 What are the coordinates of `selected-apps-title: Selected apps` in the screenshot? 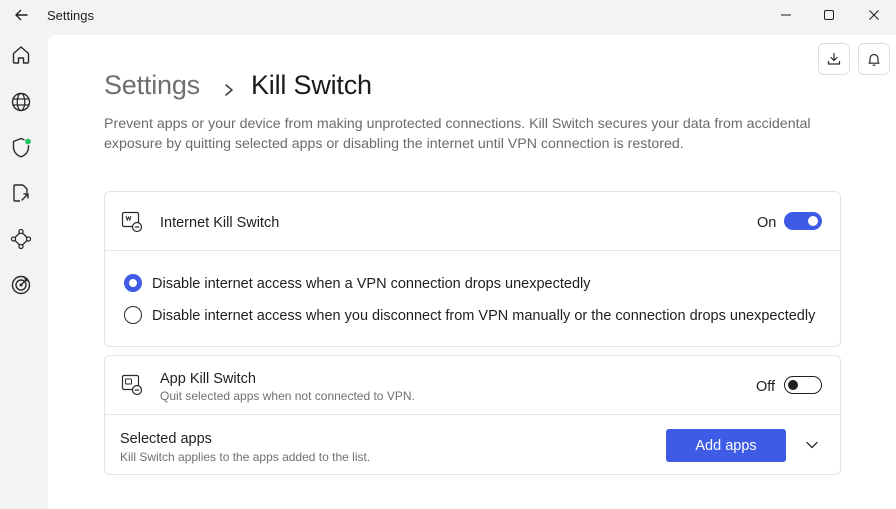 It's located at (166, 439).